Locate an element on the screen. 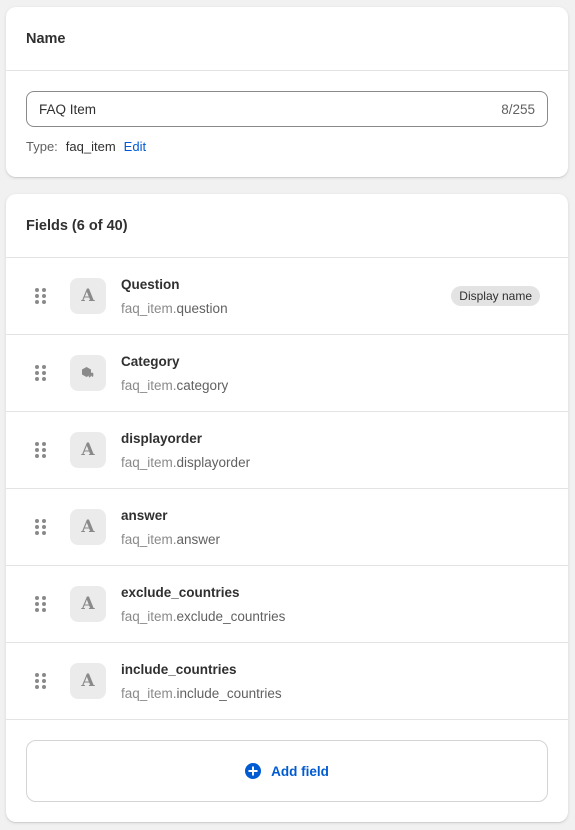 The height and width of the screenshot is (830, 575). field-key: faq_item.answer is located at coordinates (170, 540).